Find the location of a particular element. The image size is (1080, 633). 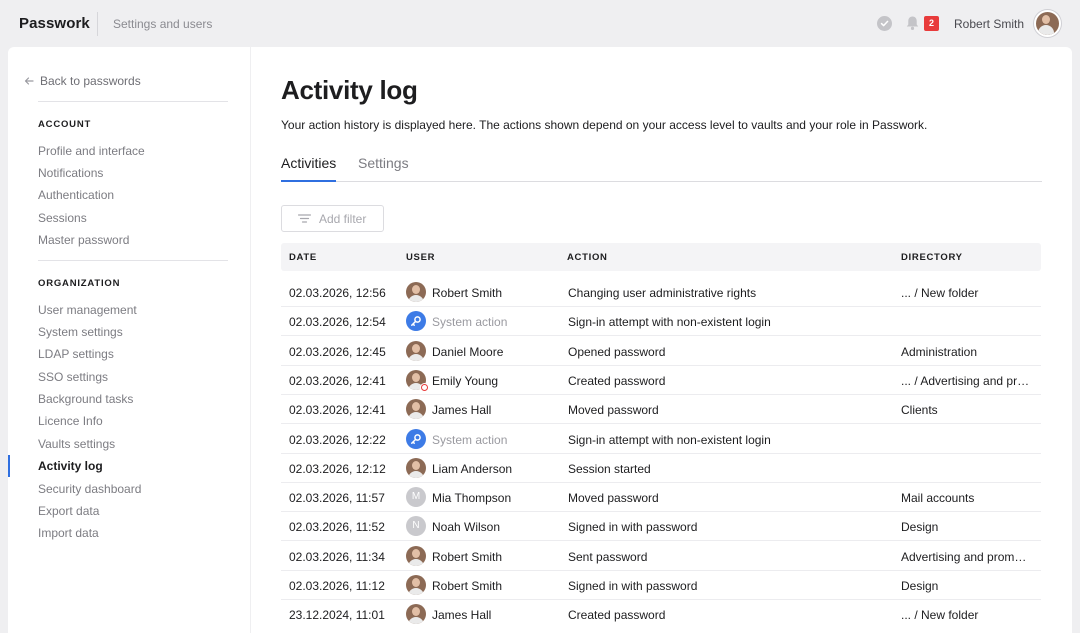

column-header-date: DATE is located at coordinates (303, 257).